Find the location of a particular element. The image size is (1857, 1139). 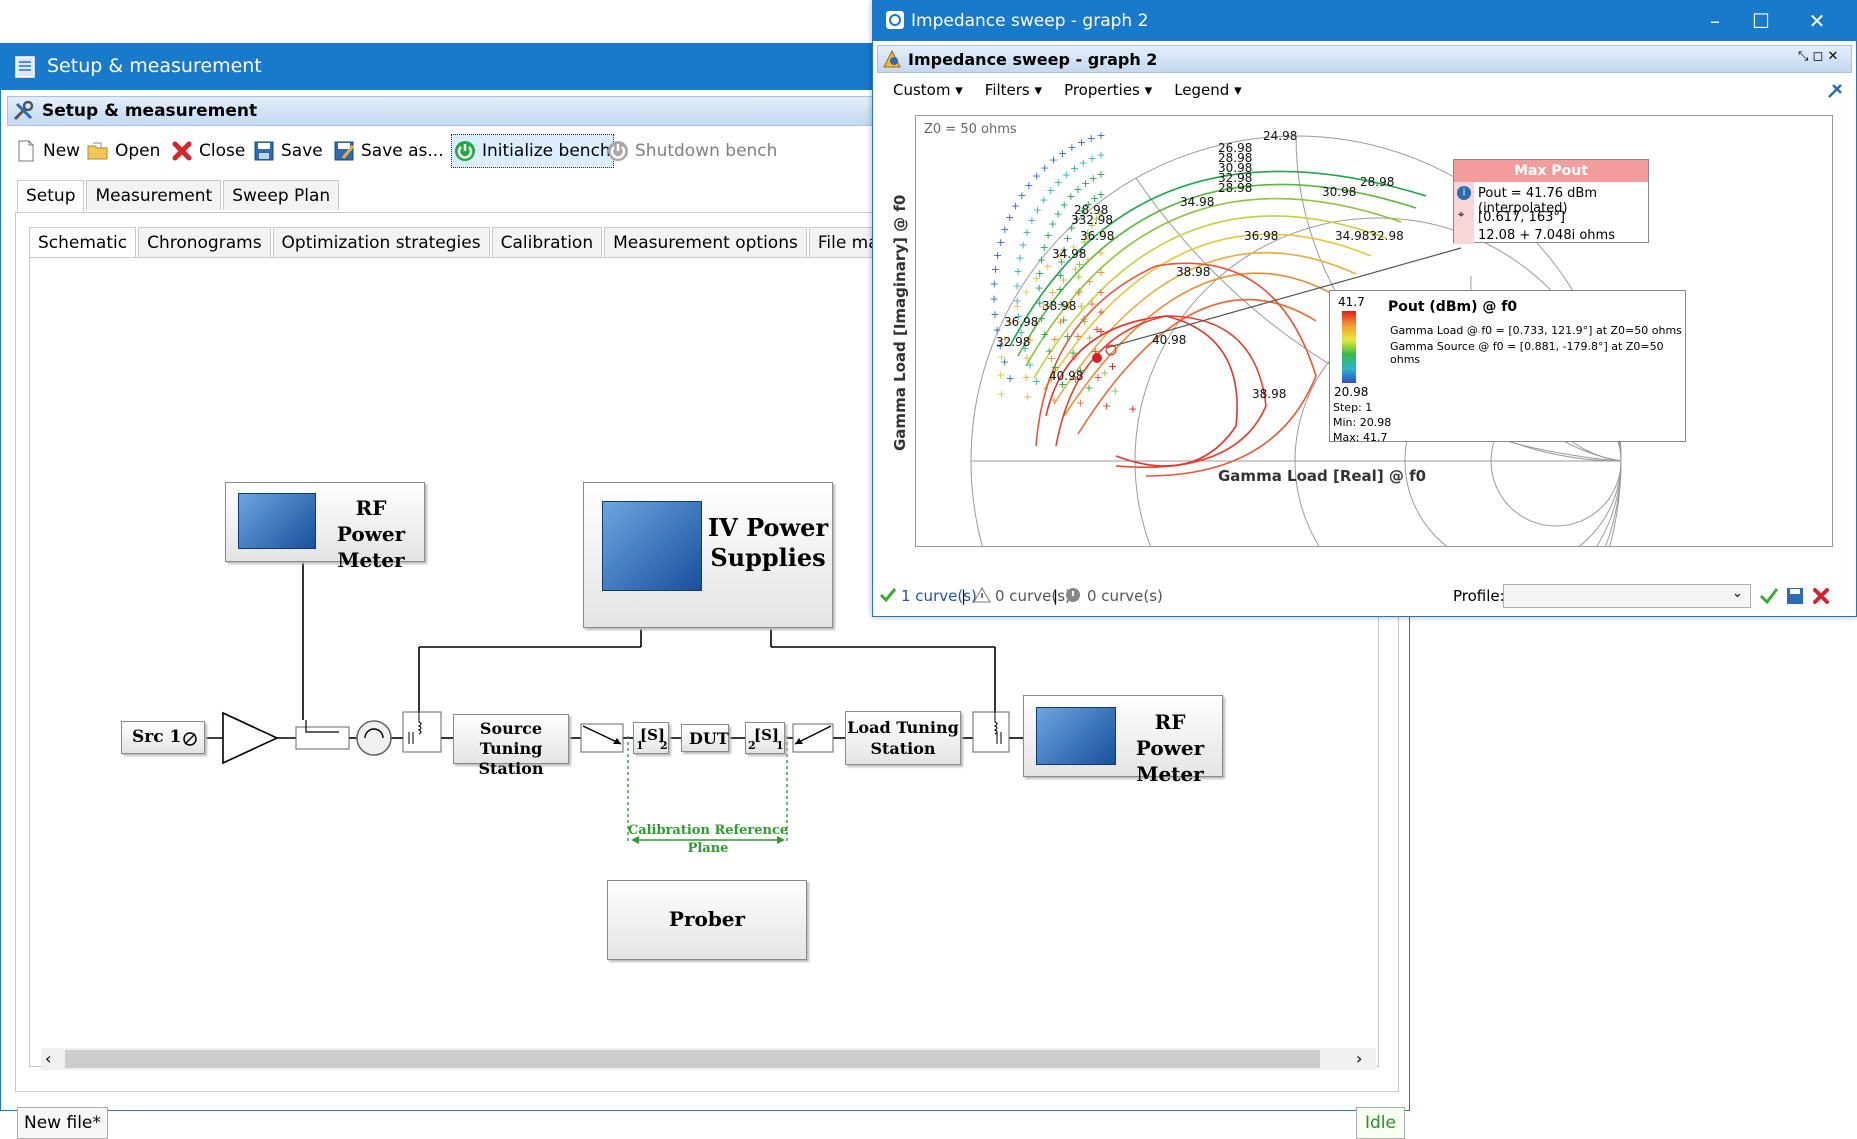

checkmark-icon is located at coordinates (888, 595).